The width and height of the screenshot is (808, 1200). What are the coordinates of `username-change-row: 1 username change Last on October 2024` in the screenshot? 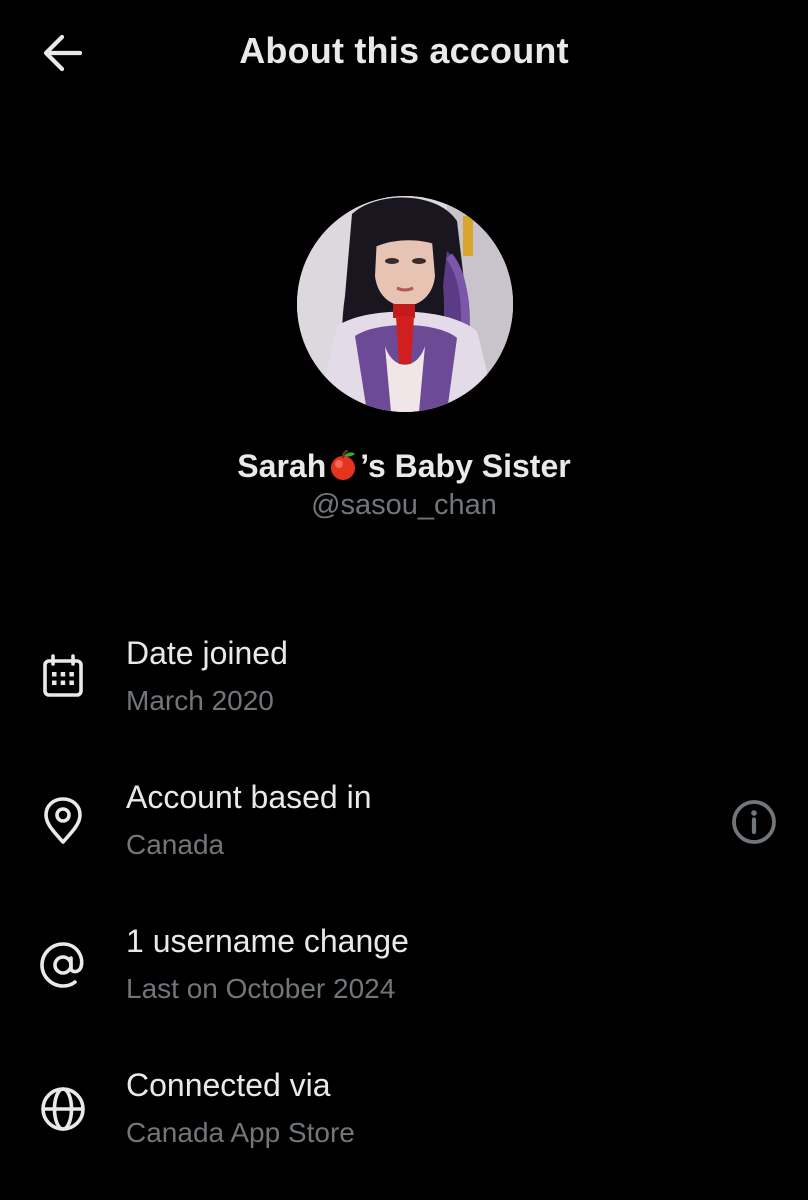 It's located at (404, 973).